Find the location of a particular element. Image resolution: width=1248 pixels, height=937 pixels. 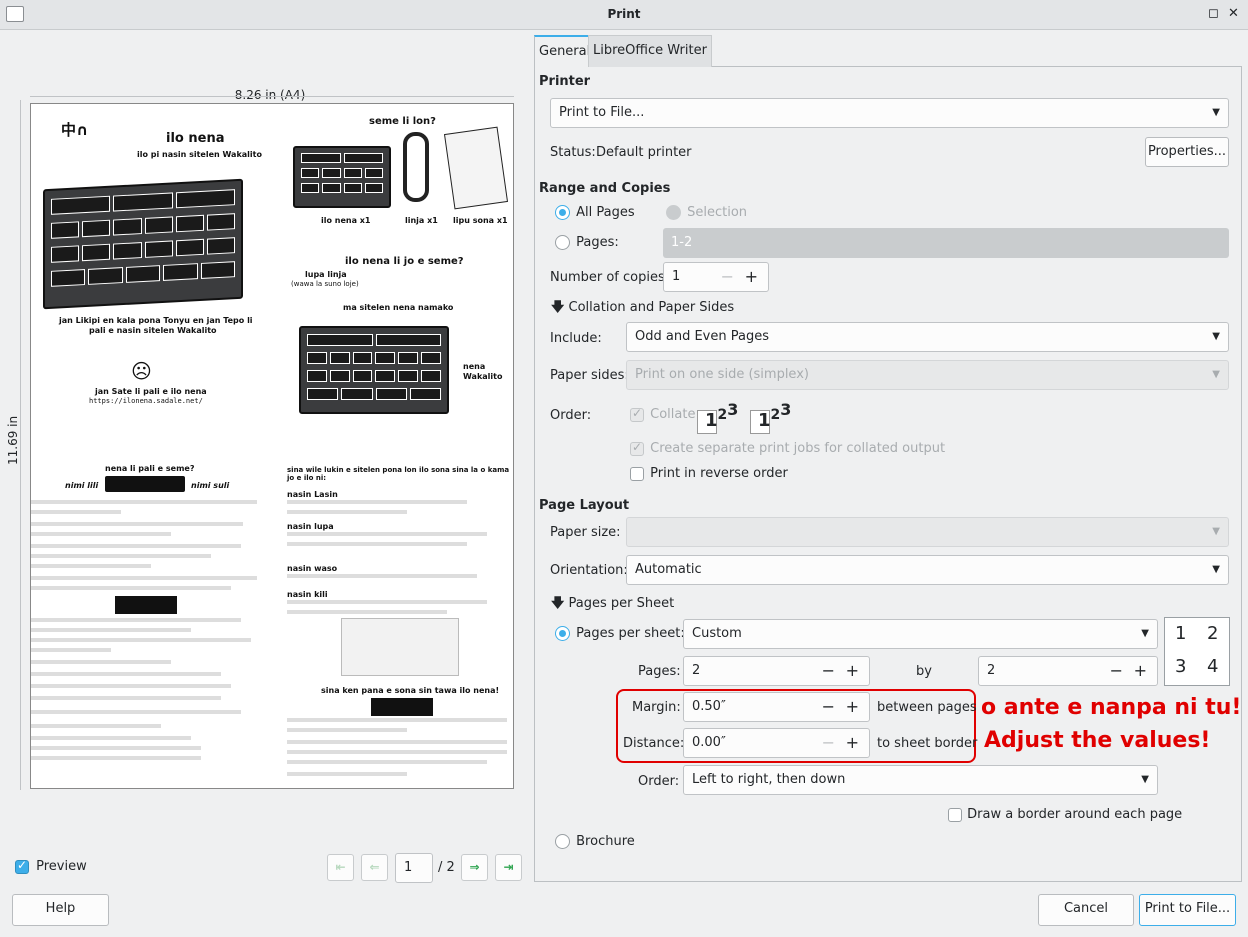

brochure-radio is located at coordinates (562, 841).